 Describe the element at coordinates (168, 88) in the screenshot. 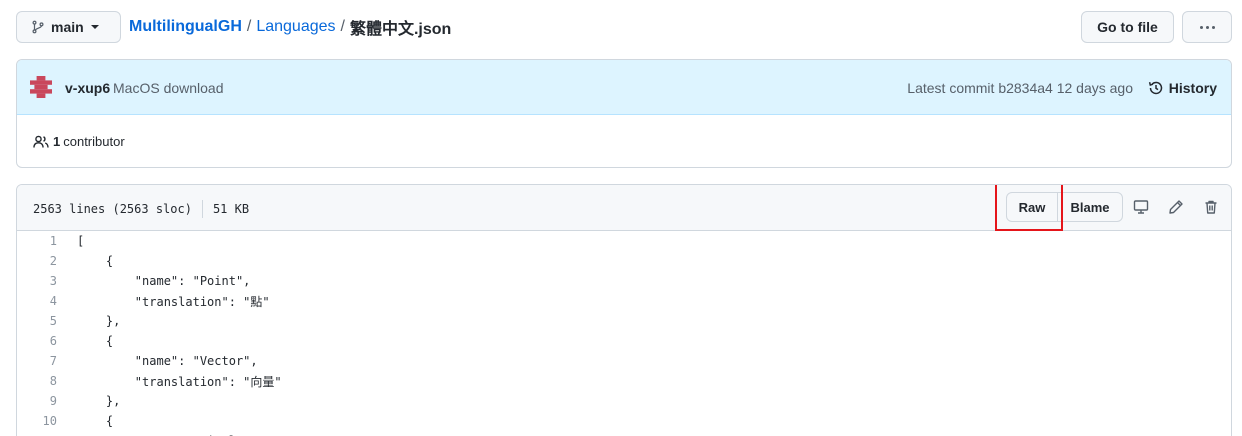

I see `commit-message-link: MacOS download` at that location.